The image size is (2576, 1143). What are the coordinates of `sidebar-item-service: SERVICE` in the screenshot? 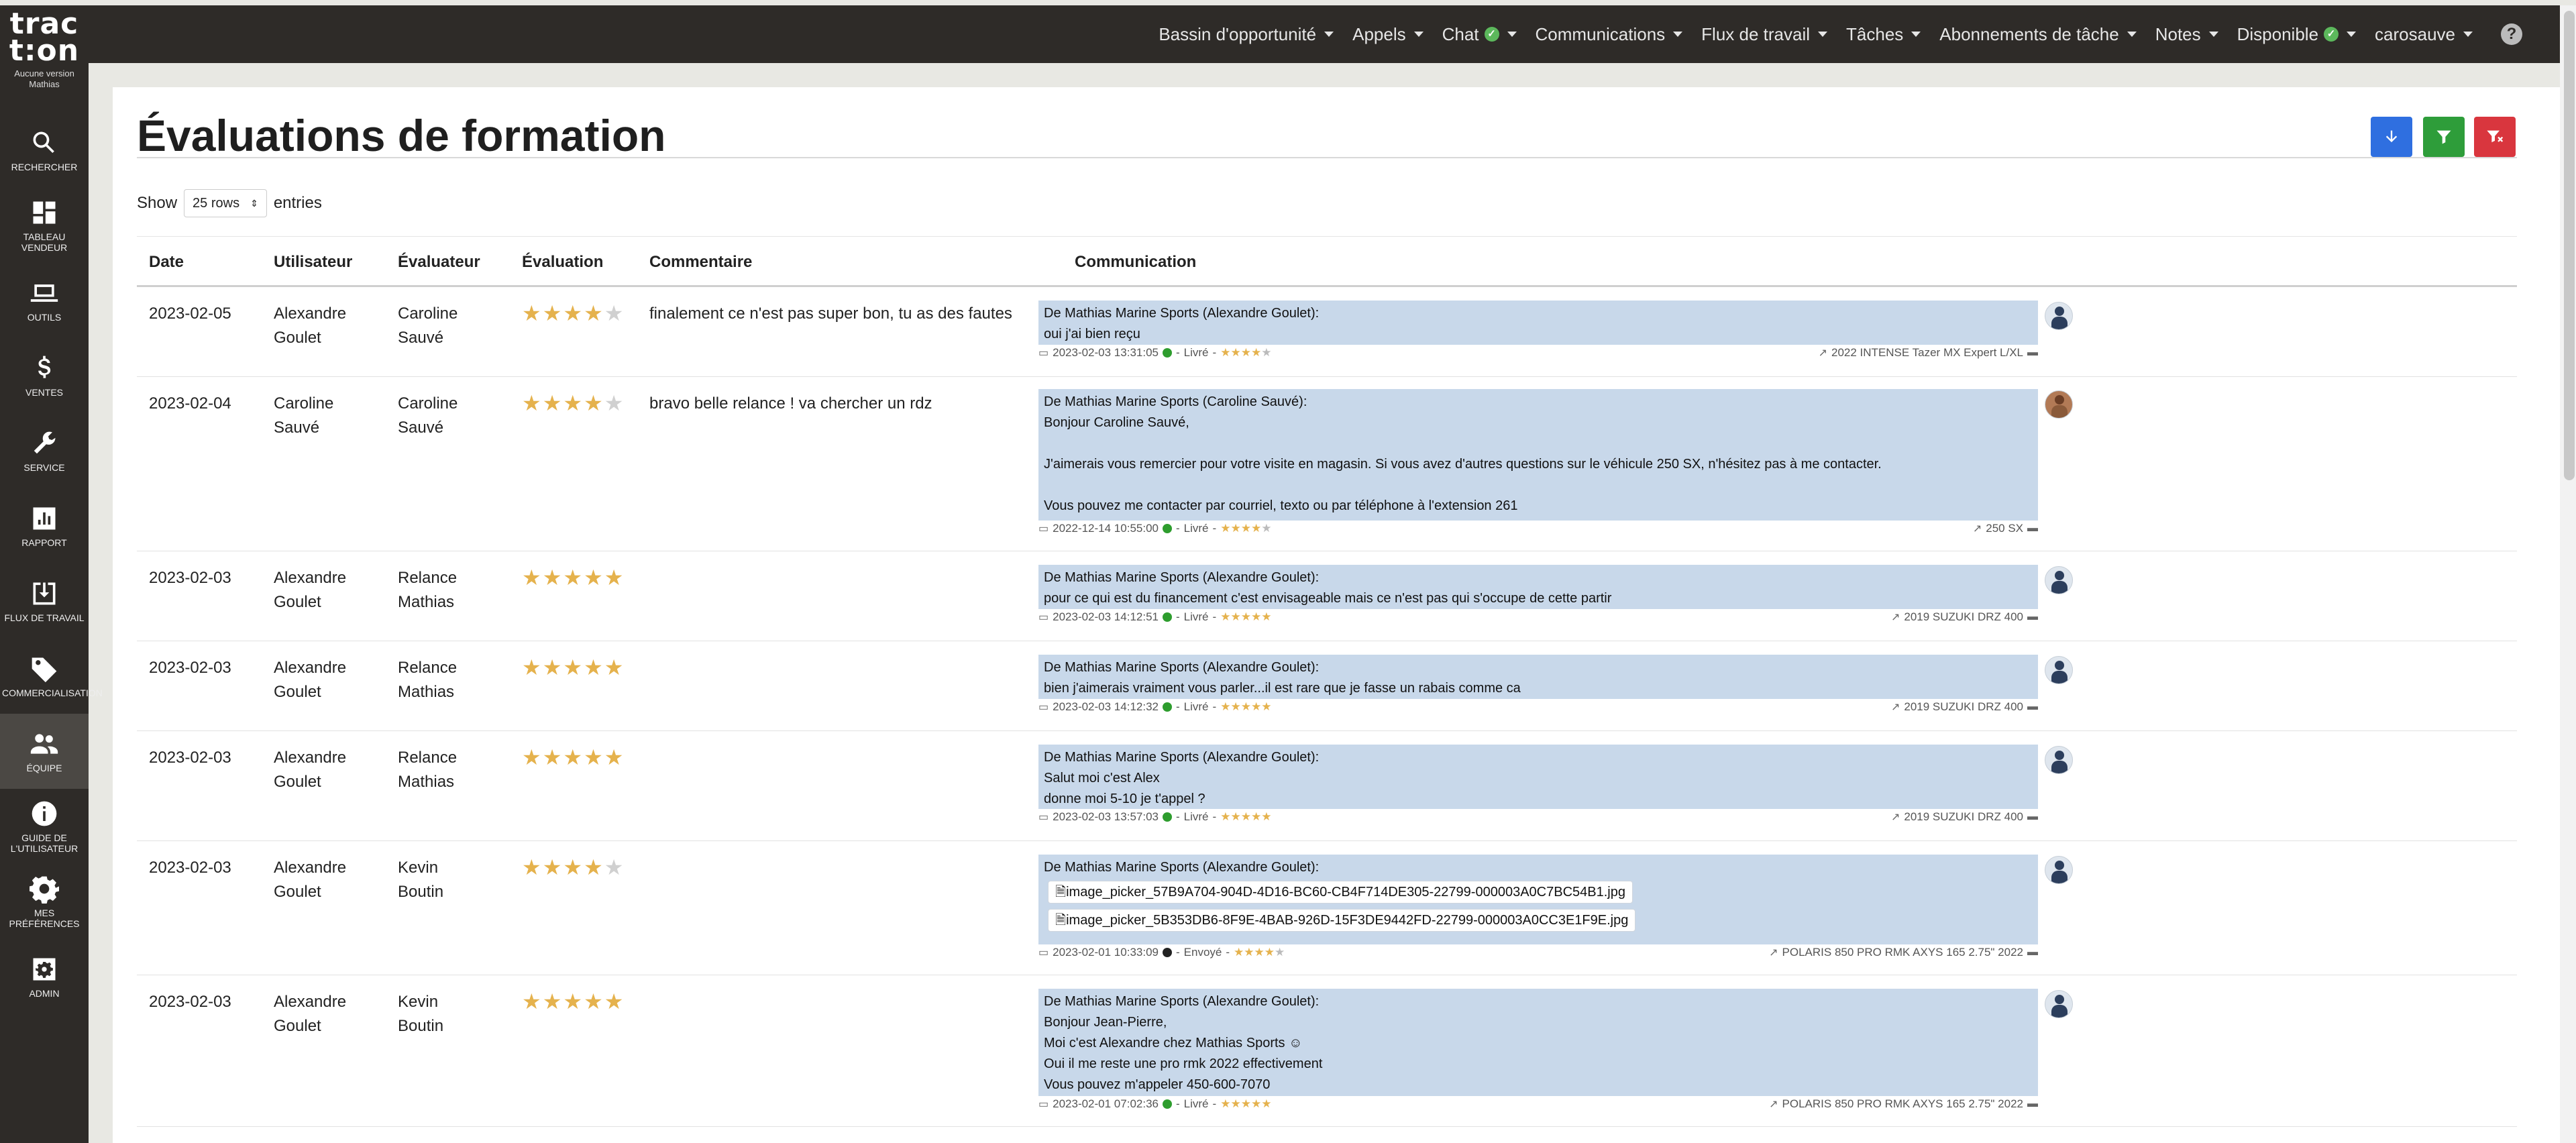 It's located at (44, 451).